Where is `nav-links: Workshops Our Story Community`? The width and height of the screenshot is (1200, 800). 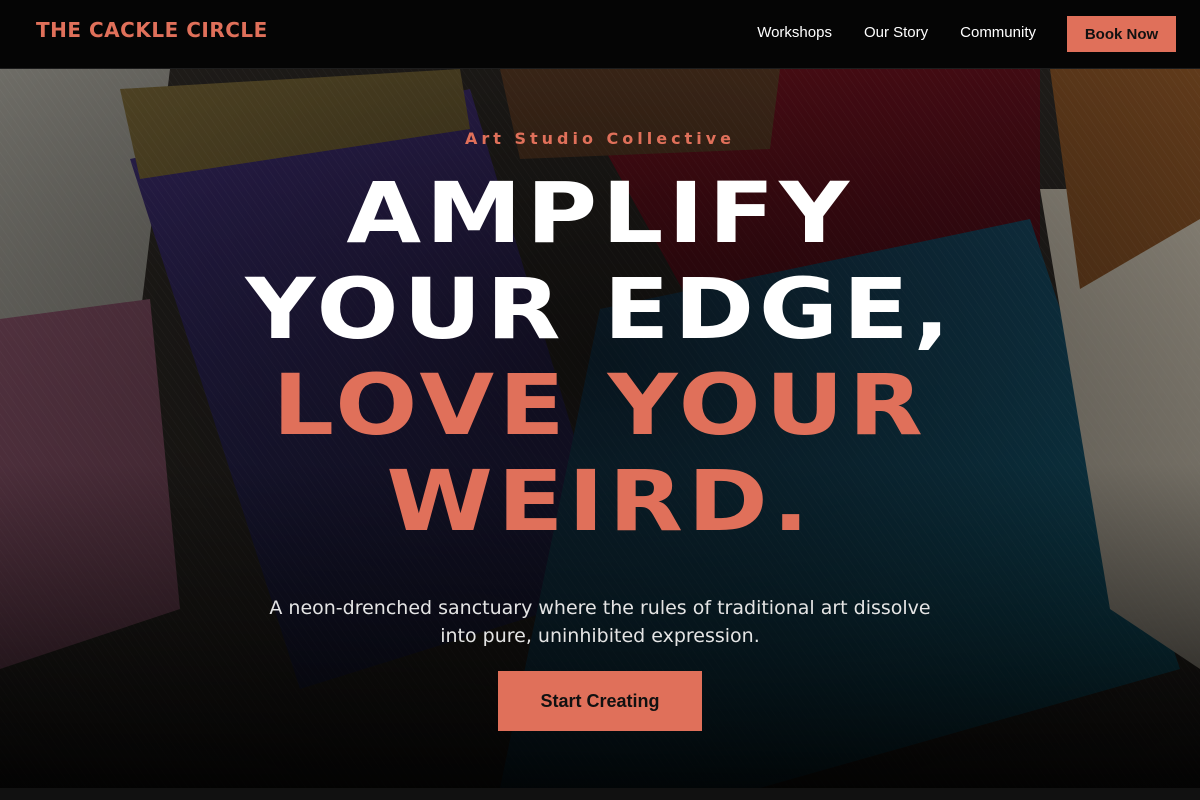
nav-links: Workshops Our Story Community is located at coordinates (896, 32).